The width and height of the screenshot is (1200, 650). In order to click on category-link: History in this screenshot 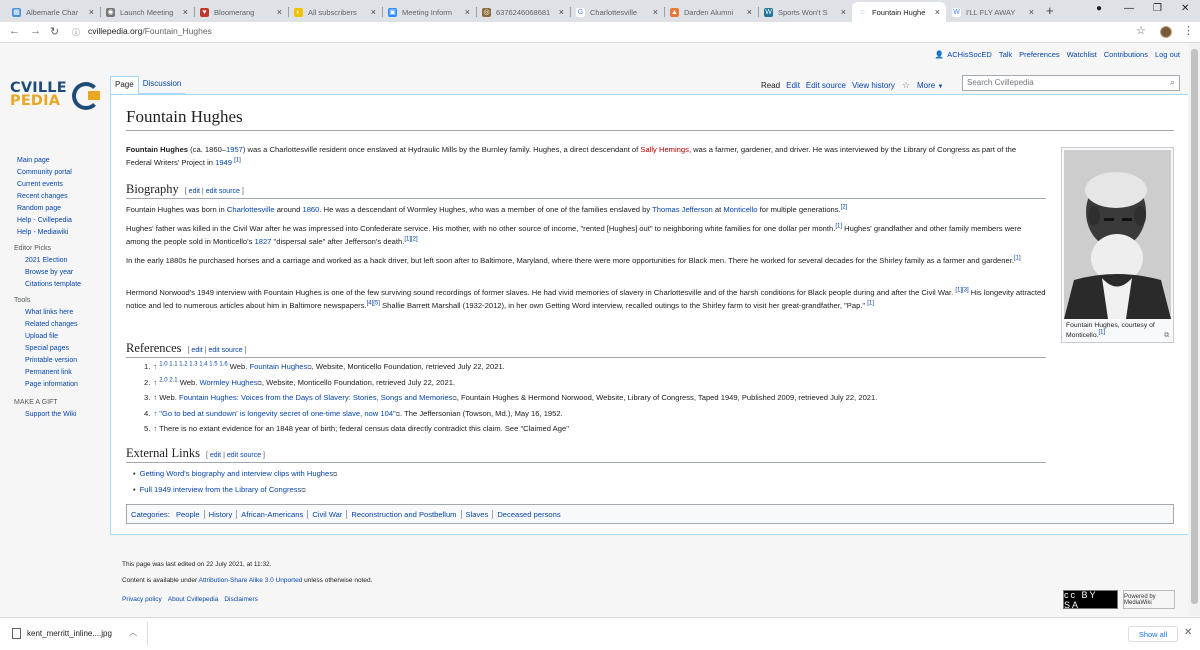, I will do `click(220, 514)`.